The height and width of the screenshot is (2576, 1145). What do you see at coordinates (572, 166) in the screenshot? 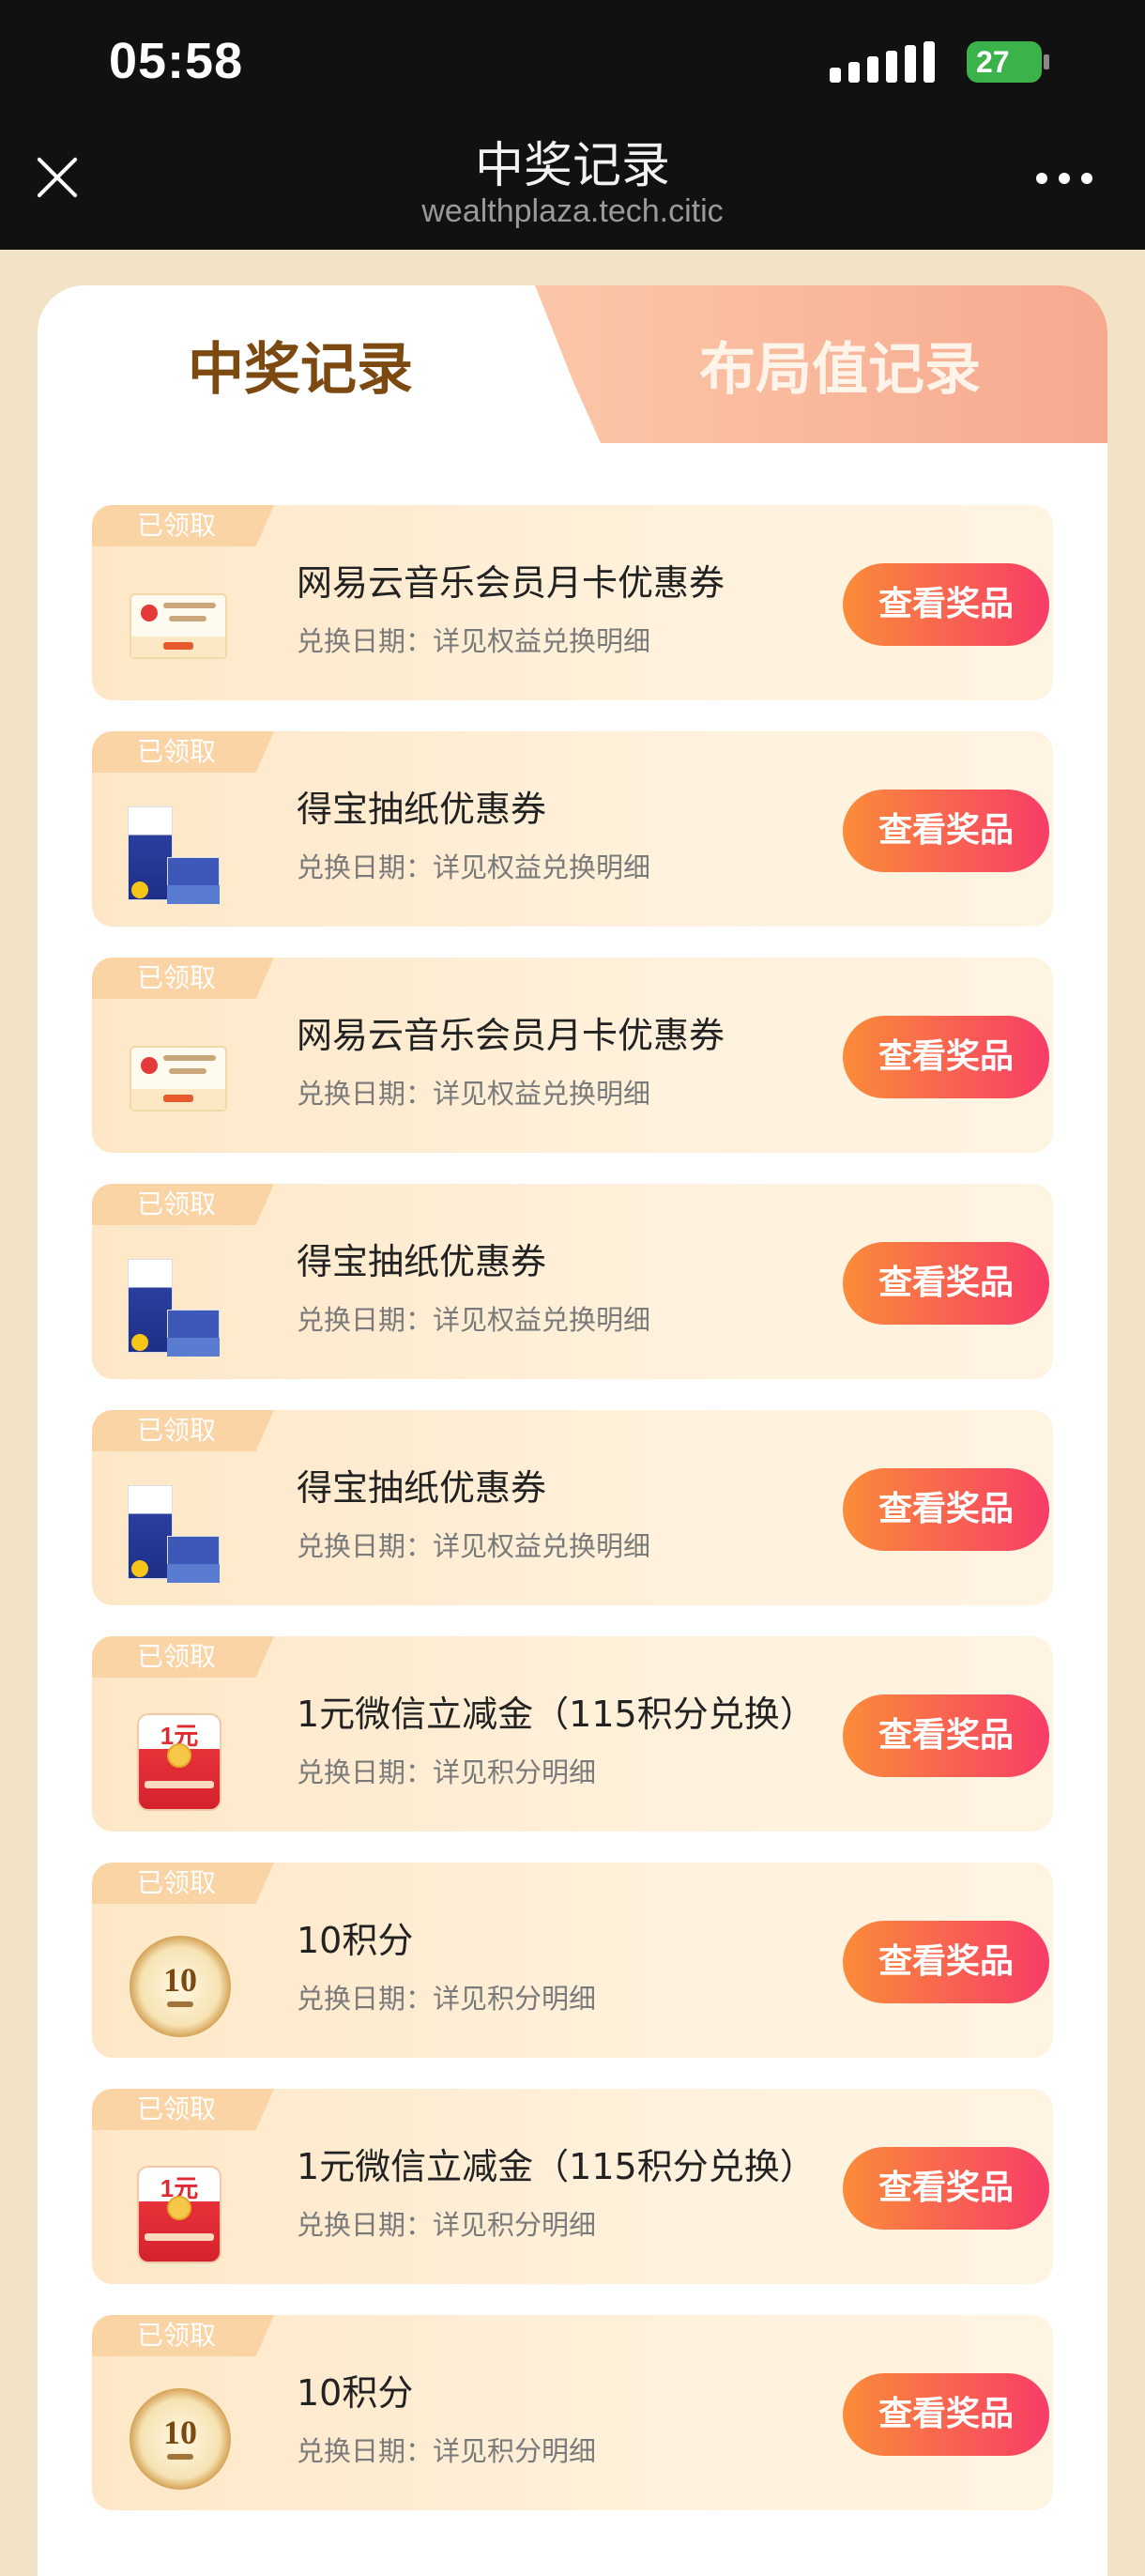
I see `page-title: 中奖记录` at bounding box center [572, 166].